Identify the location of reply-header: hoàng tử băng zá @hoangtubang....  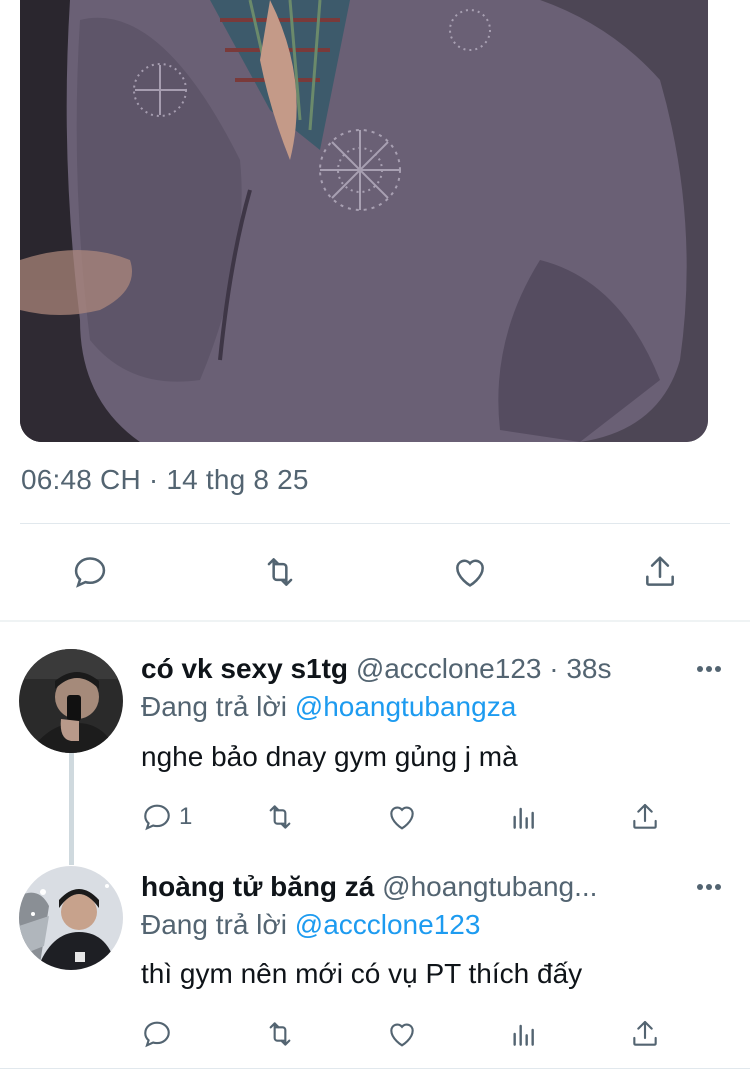
(405, 887).